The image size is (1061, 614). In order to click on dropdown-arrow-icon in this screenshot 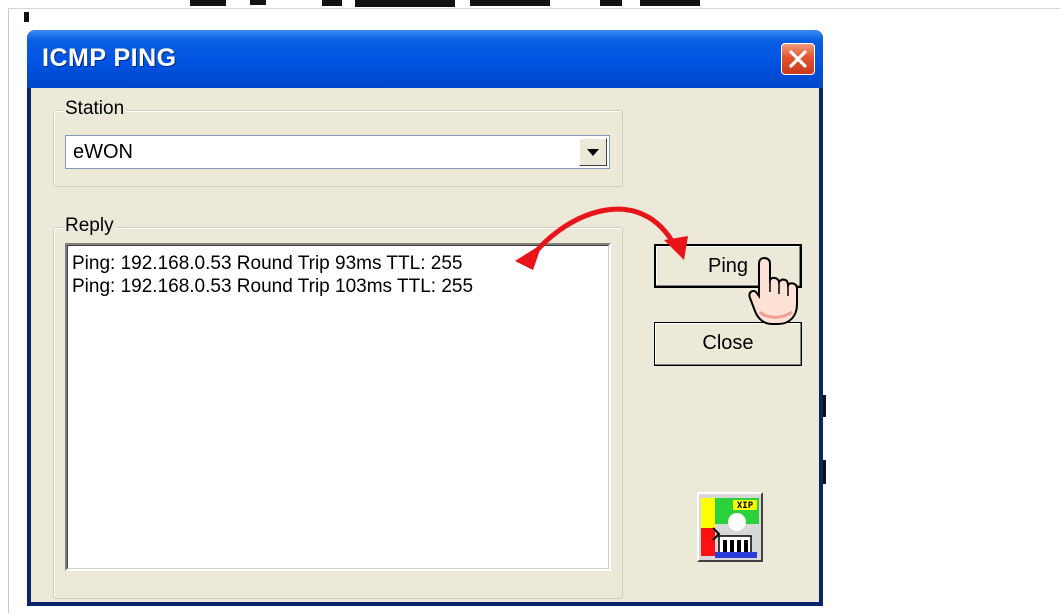, I will do `click(593, 152)`.